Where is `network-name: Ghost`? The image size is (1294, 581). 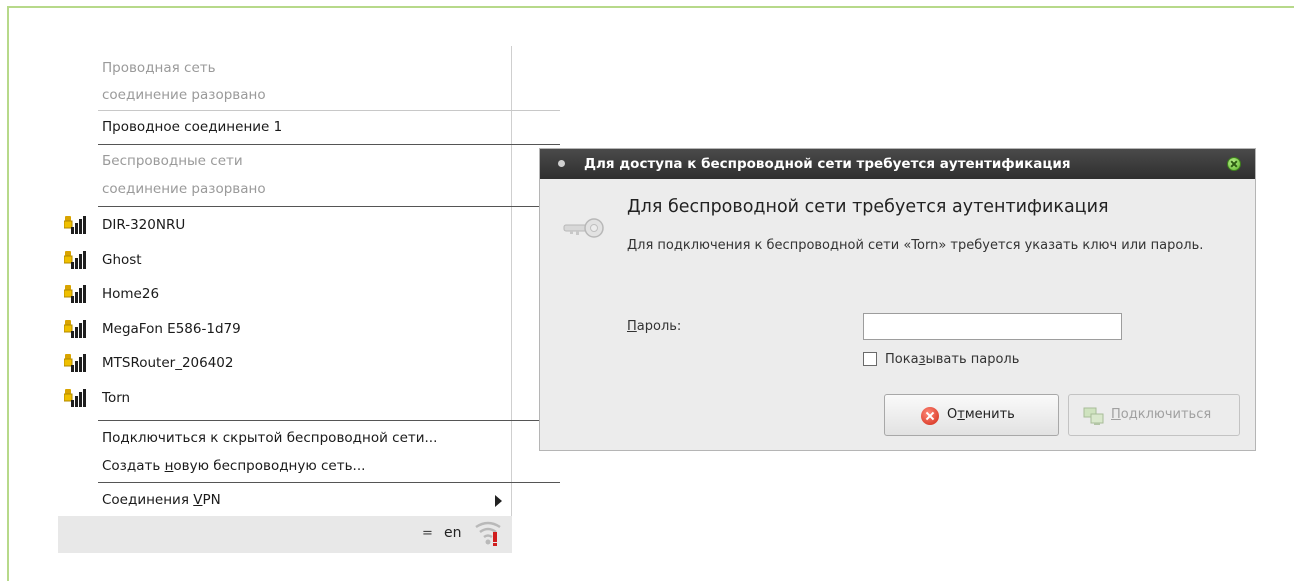
network-name: Ghost is located at coordinates (122, 259).